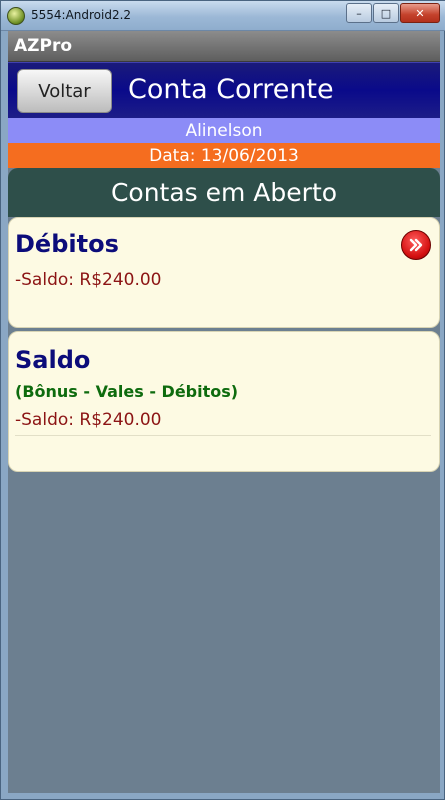 This screenshot has height=800, width=445. I want to click on date-bar: Data: 13/06/2013, so click(224, 155).